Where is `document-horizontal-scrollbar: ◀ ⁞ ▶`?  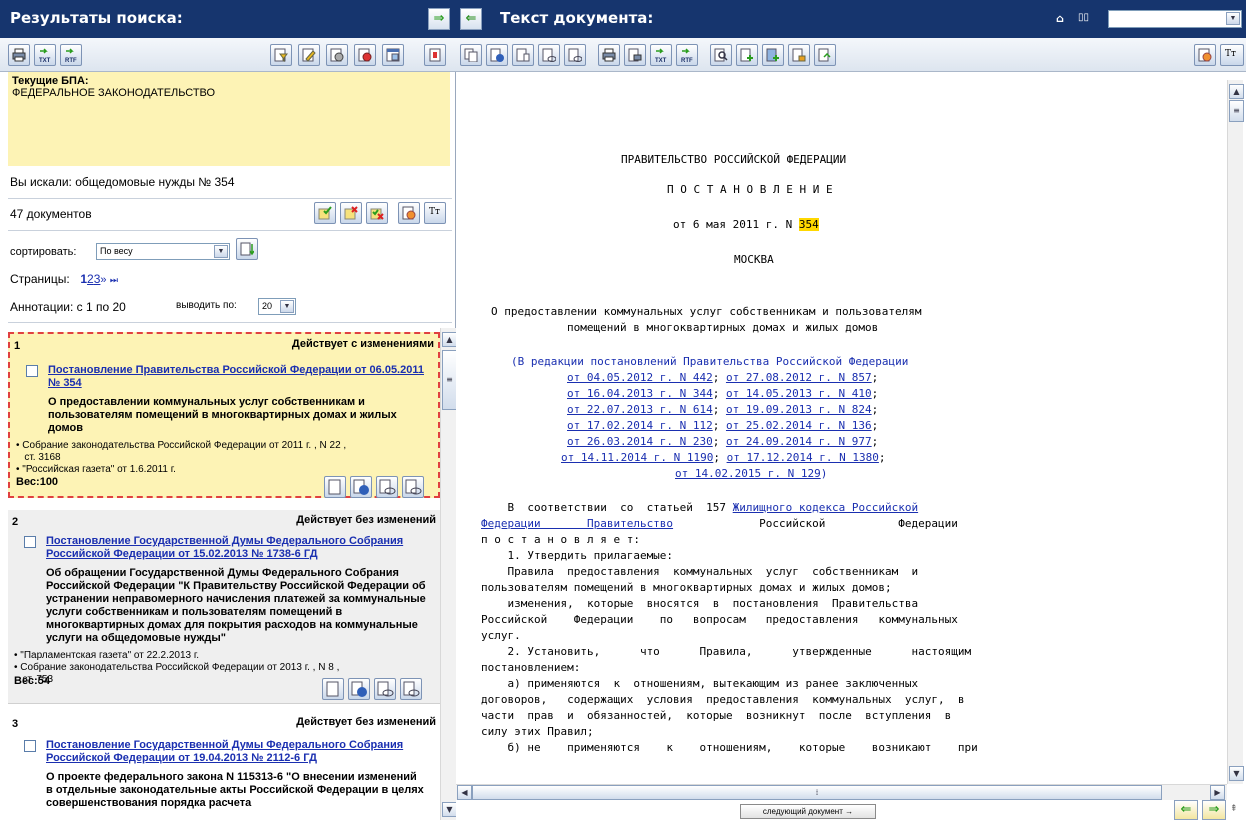
document-horizontal-scrollbar: ◀ ⁞ ▶ is located at coordinates (841, 792).